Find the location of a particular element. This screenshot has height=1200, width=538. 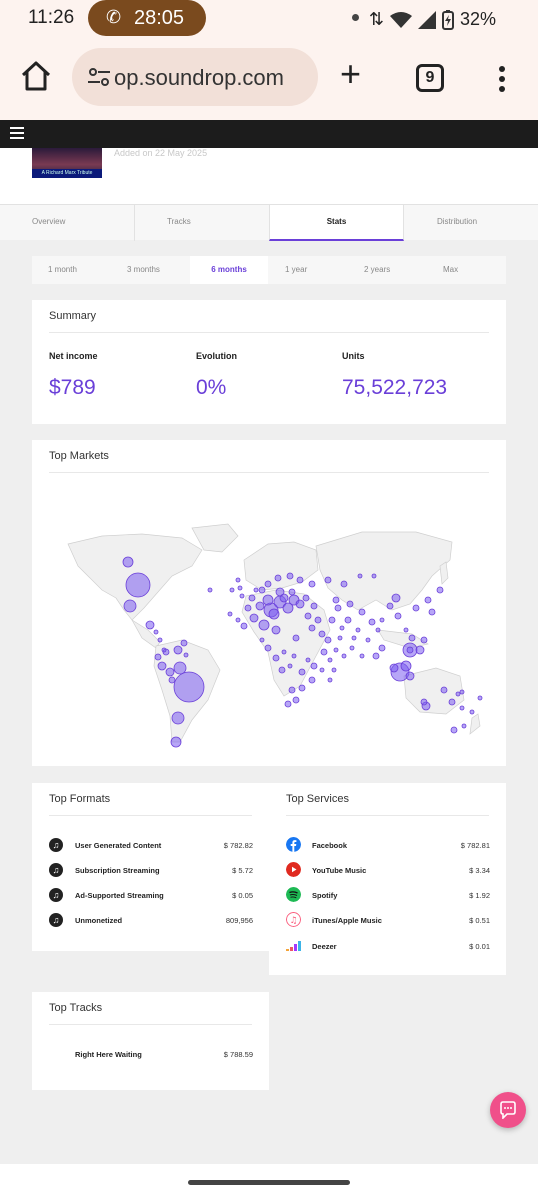

period-3-months: 3 months is located at coordinates (143, 270).